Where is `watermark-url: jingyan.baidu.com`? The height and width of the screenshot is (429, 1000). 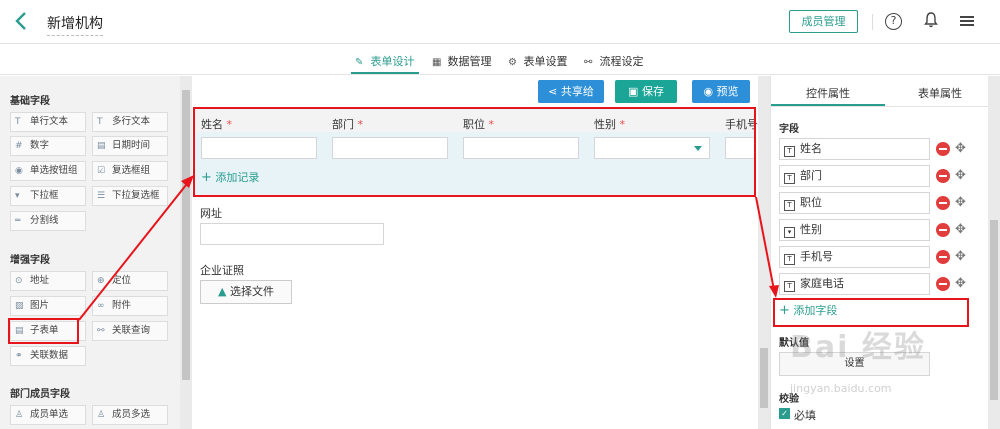 watermark-url: jingyan.baidu.com is located at coordinates (841, 388).